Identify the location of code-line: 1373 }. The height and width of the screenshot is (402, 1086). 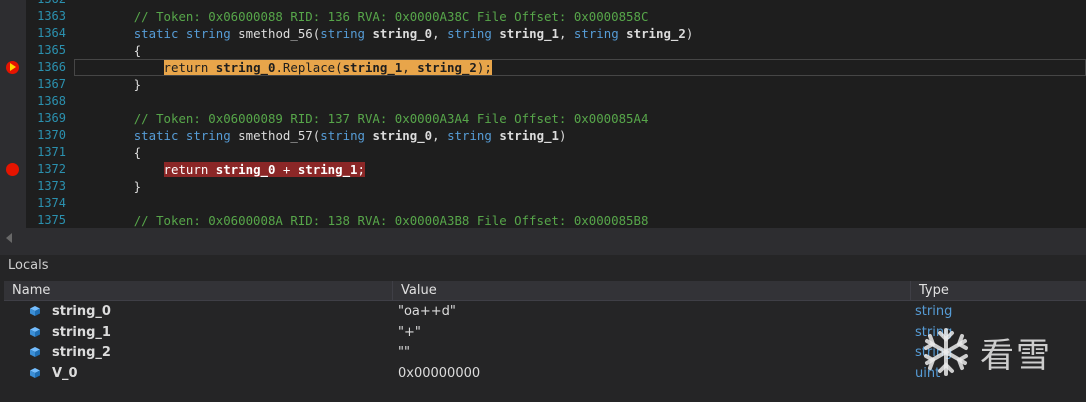
(543, 186).